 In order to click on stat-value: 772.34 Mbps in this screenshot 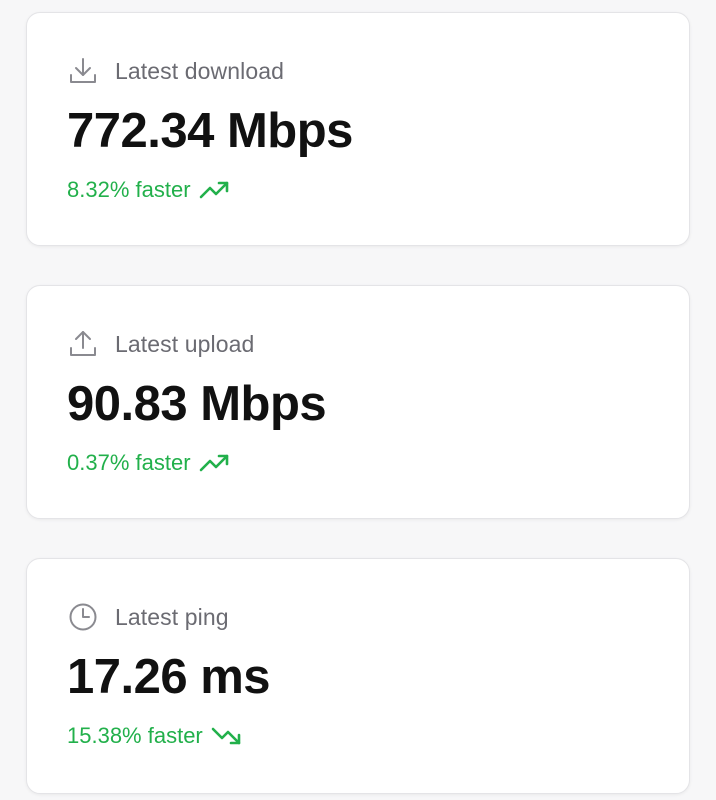, I will do `click(210, 131)`.